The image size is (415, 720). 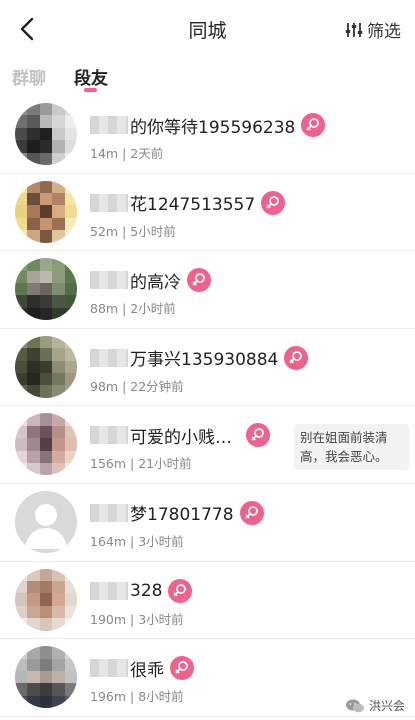 What do you see at coordinates (90, 90) in the screenshot?
I see `active-tab-indicator` at bounding box center [90, 90].